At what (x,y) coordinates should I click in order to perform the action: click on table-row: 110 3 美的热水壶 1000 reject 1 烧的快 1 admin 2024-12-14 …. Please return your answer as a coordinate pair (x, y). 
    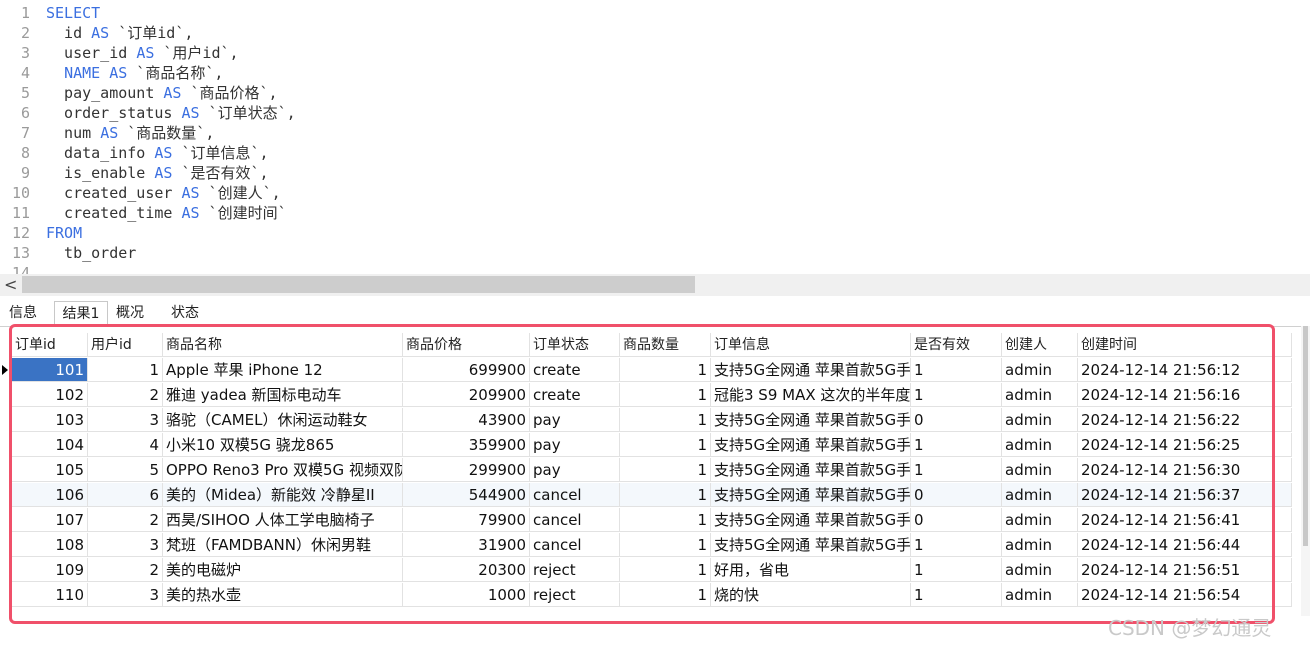
    Looking at the image, I should click on (652, 595).